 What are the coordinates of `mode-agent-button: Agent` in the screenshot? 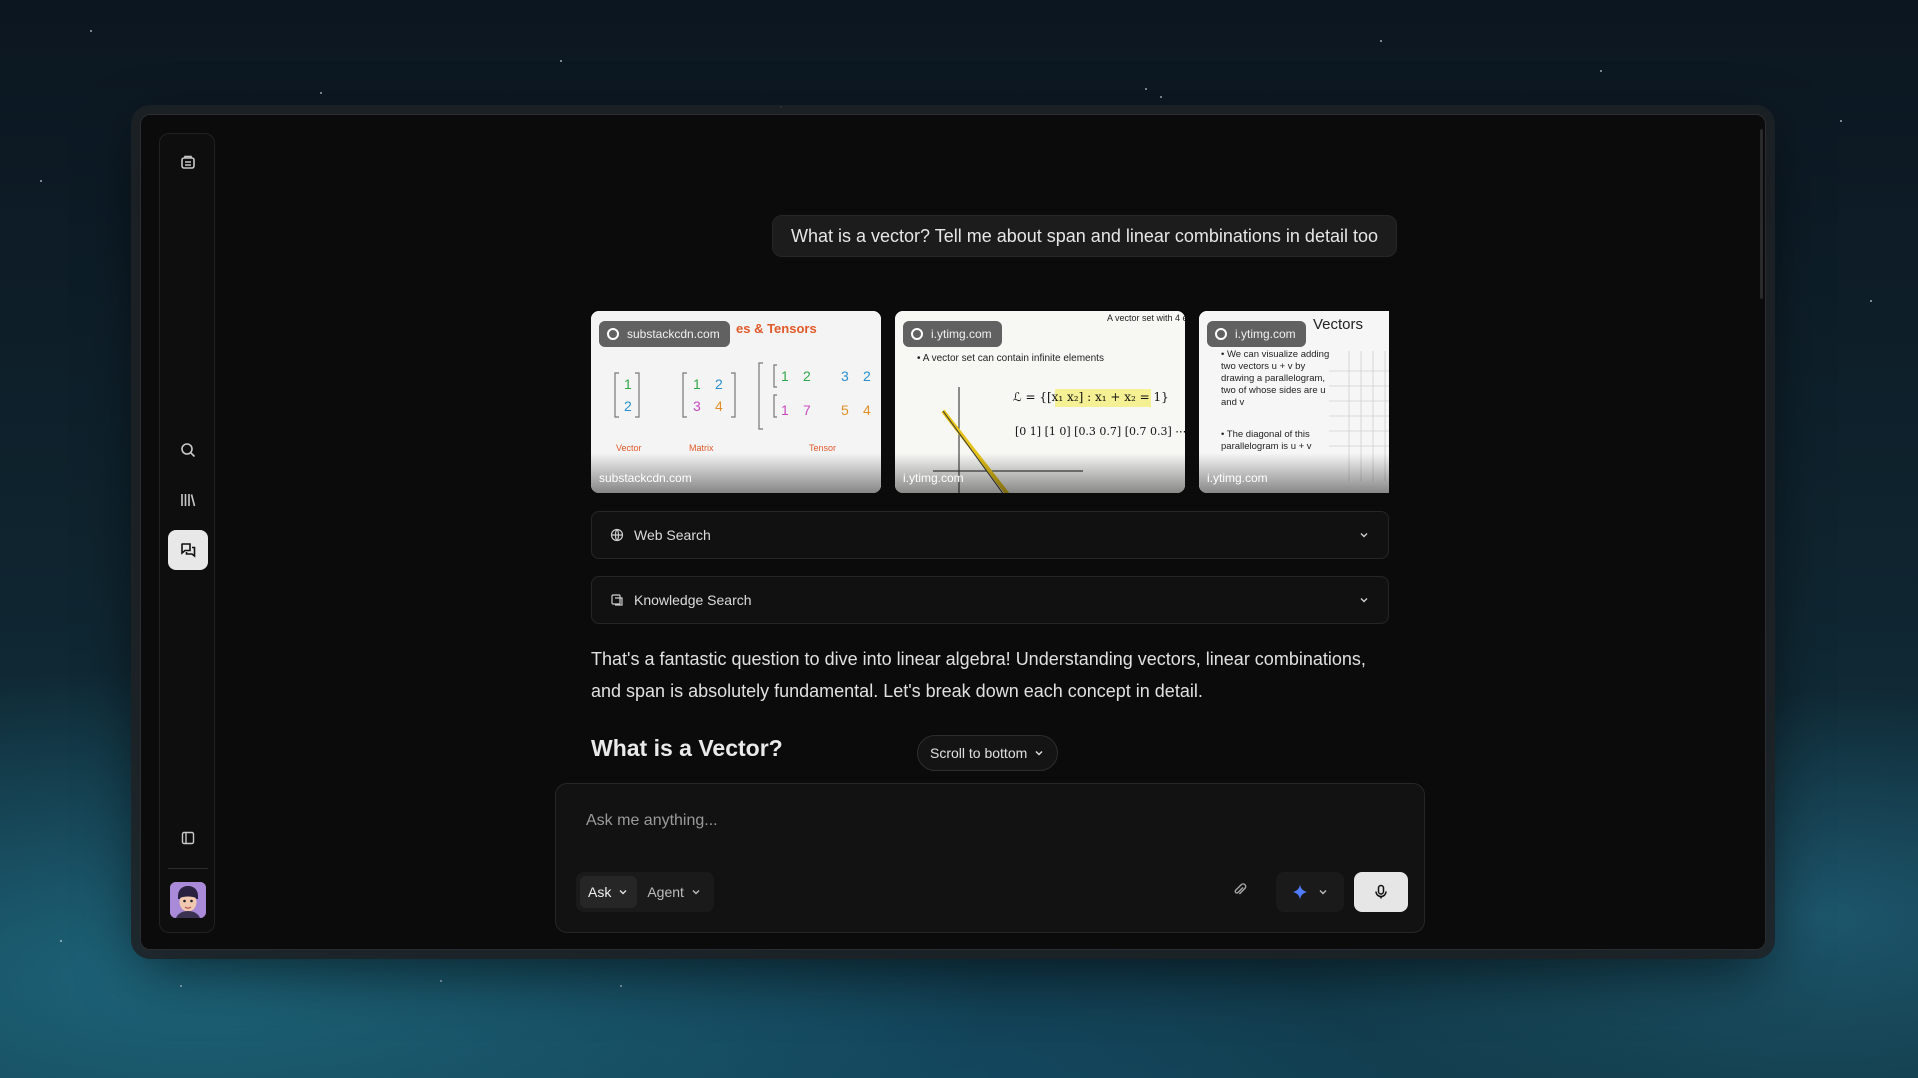 It's located at (674, 892).